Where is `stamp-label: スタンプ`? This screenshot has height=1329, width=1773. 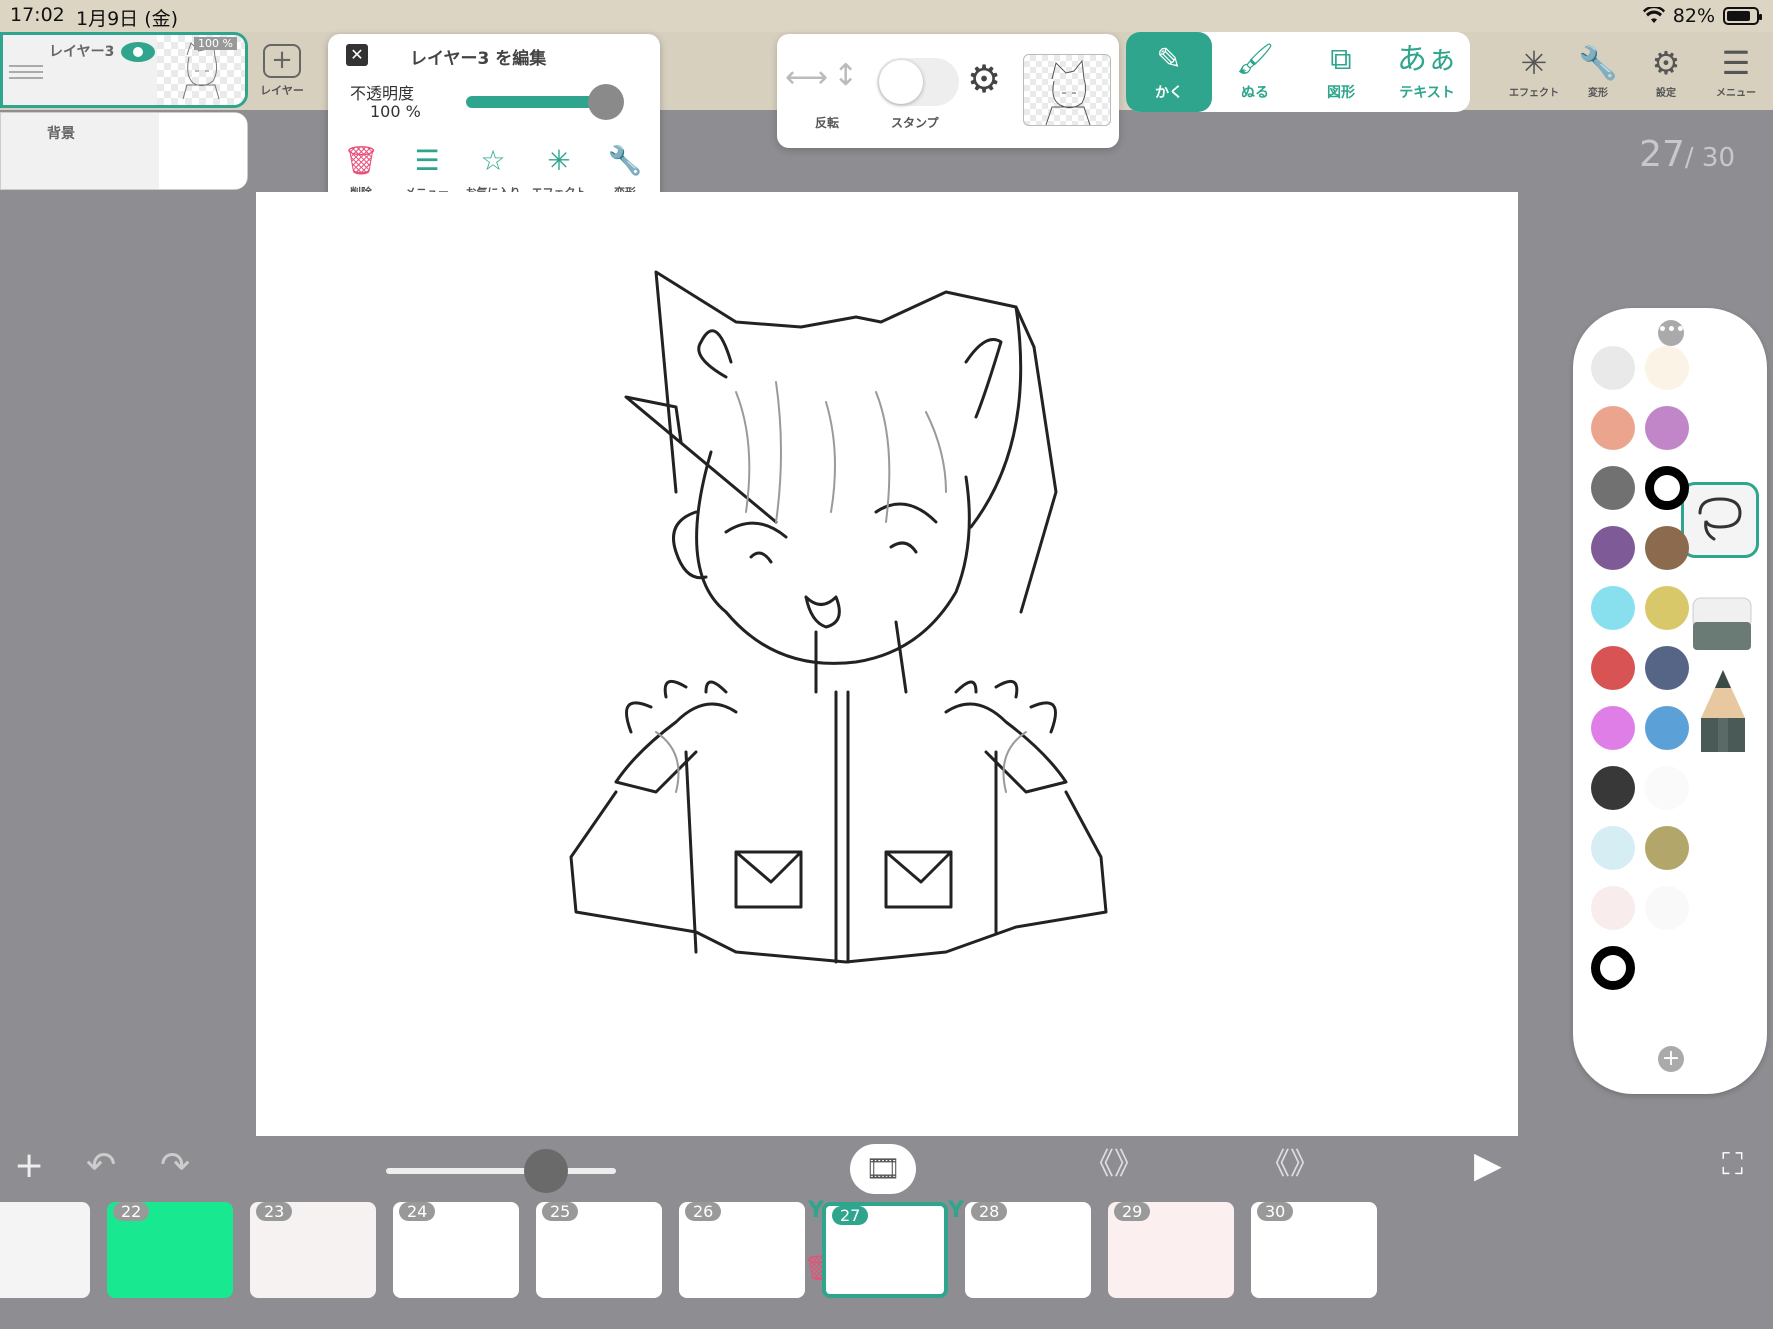
stamp-label: スタンプ is located at coordinates (915, 123).